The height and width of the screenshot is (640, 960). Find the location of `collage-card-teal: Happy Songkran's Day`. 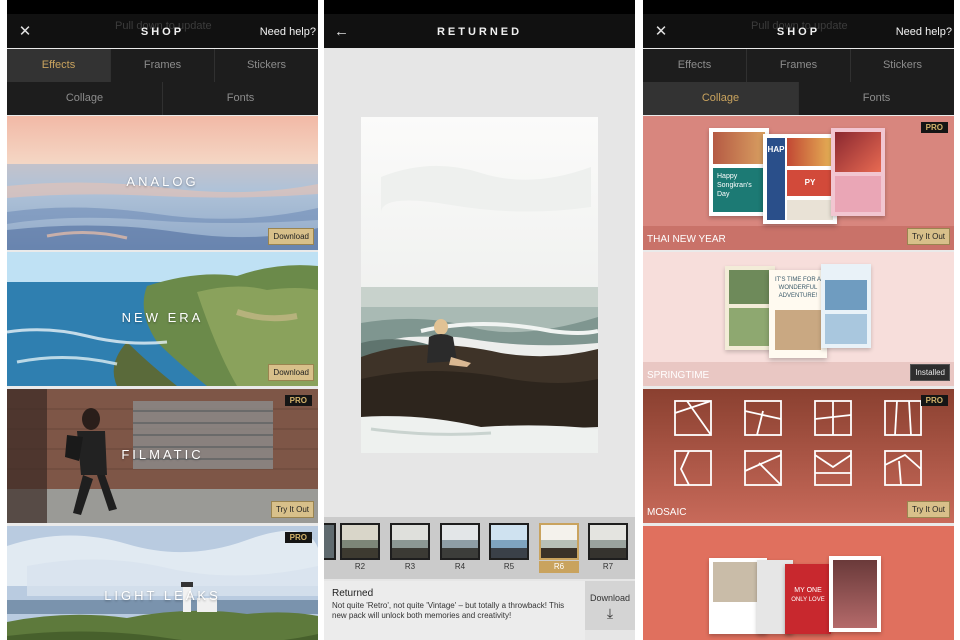

collage-card-teal: Happy Songkran's Day is located at coordinates (739, 172).